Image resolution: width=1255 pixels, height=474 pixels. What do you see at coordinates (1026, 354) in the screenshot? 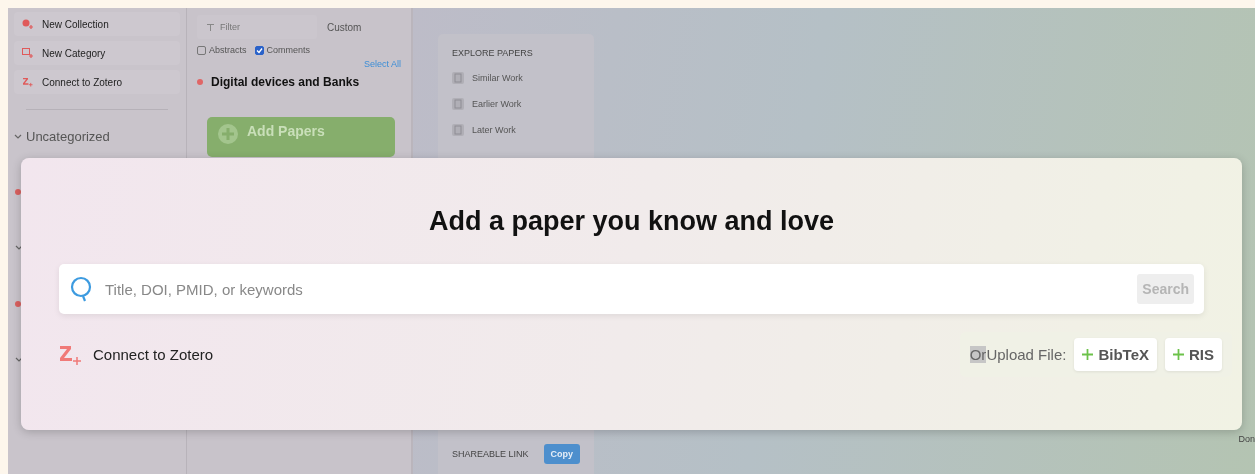
I see `upload-label: Upload File:` at bounding box center [1026, 354].